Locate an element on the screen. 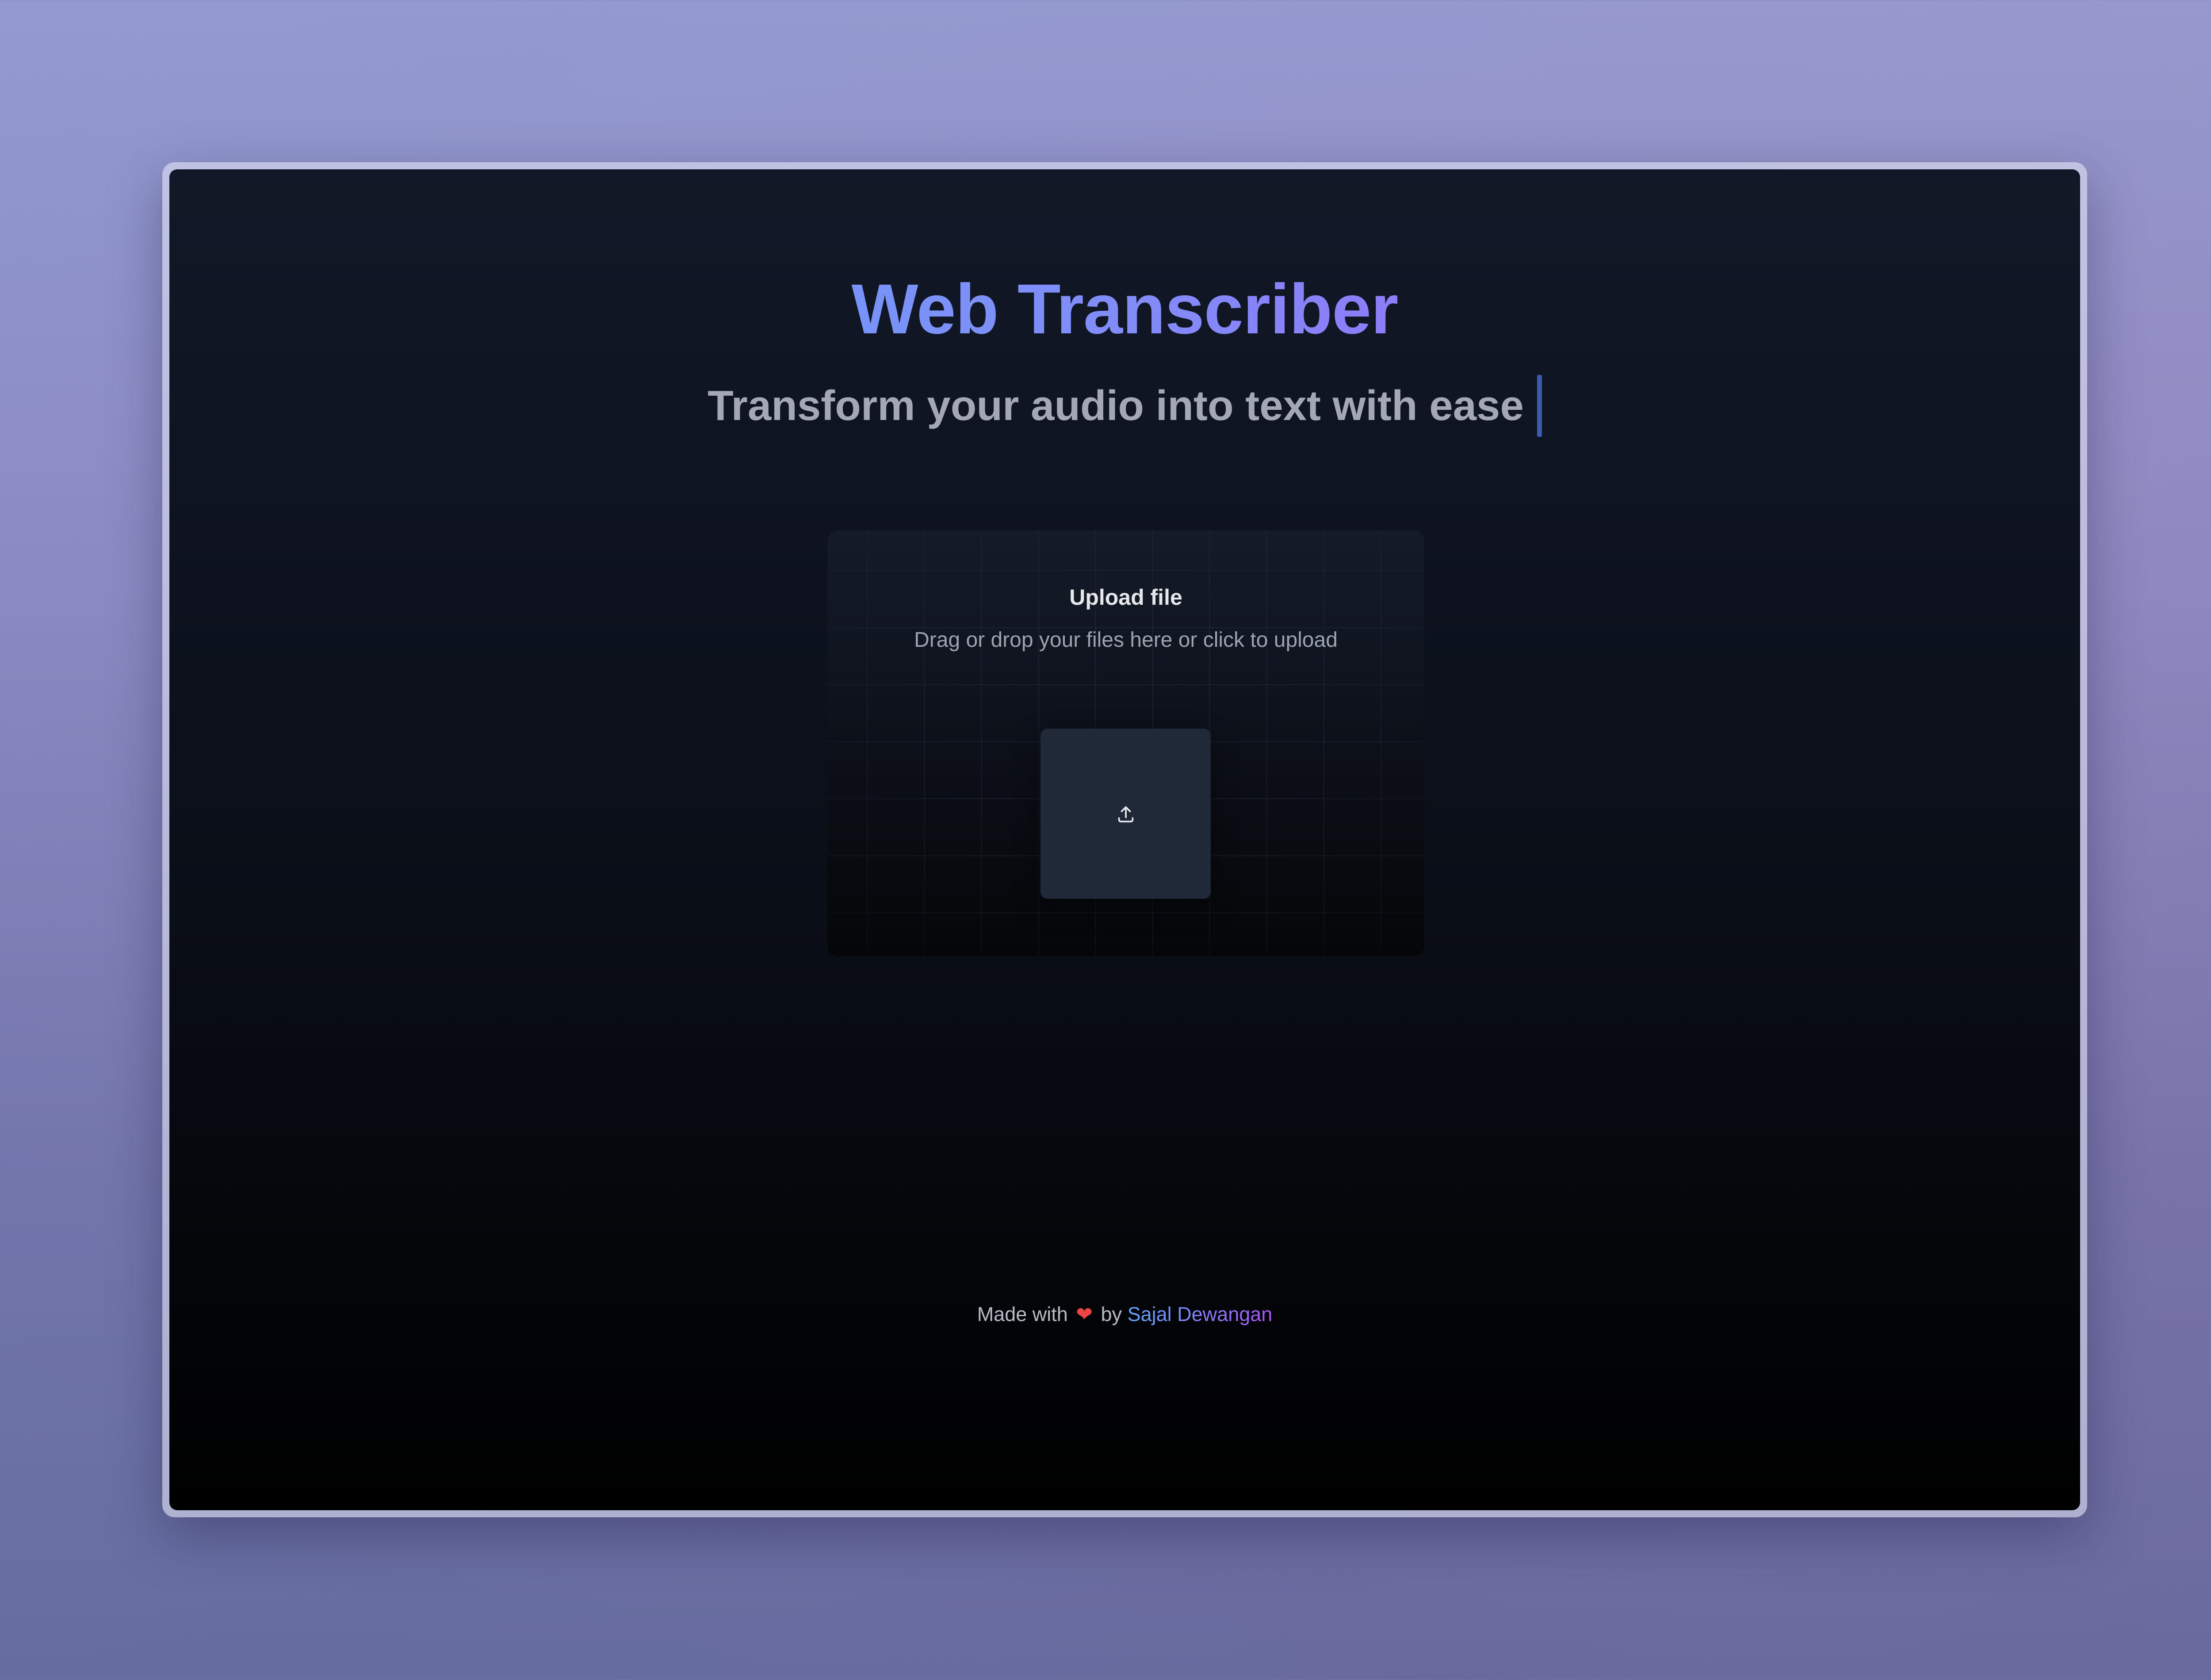 The width and height of the screenshot is (2211, 1680). upload-icon is located at coordinates (1126, 814).